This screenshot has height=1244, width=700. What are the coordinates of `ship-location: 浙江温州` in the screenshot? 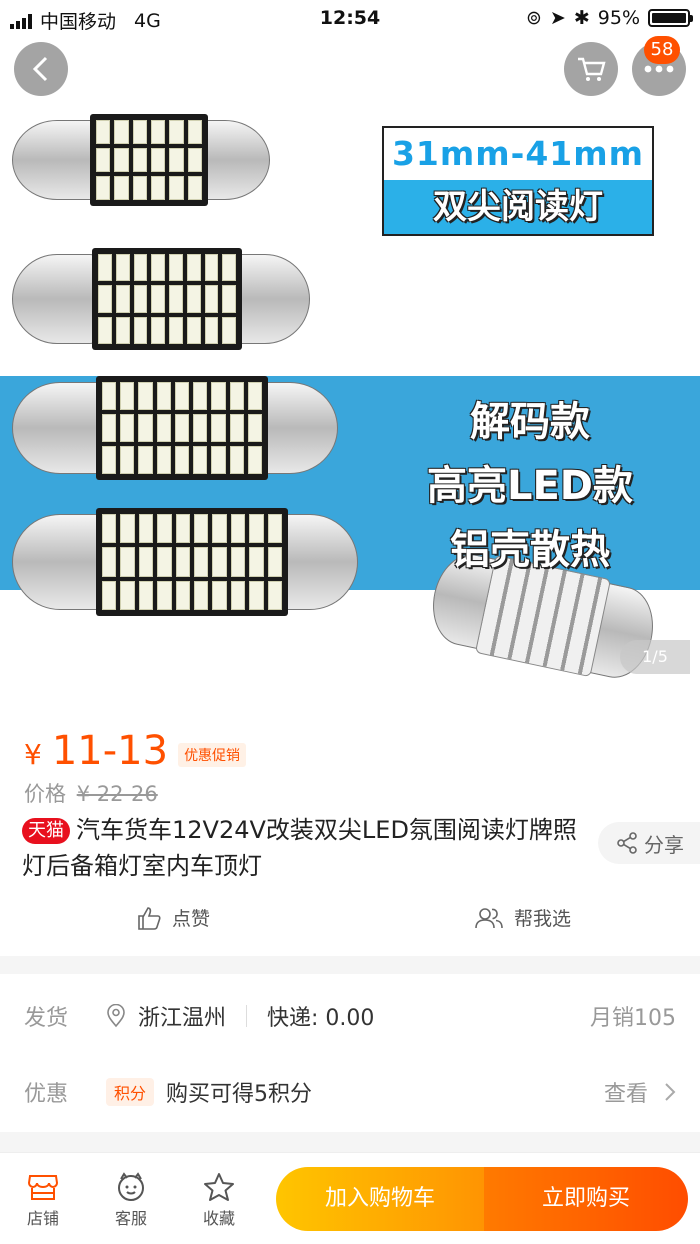 It's located at (182, 1018).